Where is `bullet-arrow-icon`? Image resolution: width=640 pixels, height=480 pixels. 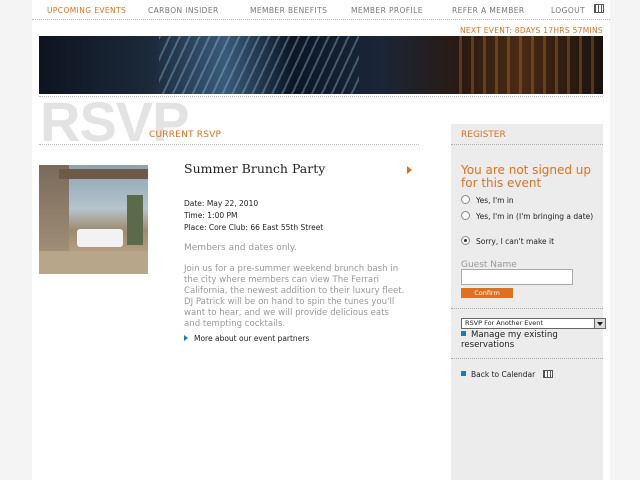
bullet-arrow-icon is located at coordinates (186, 338).